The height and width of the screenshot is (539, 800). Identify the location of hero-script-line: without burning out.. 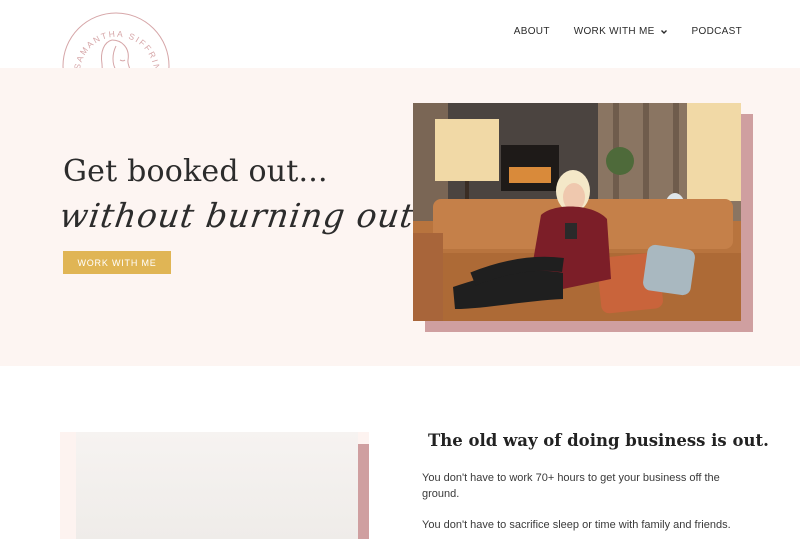
(243, 215).